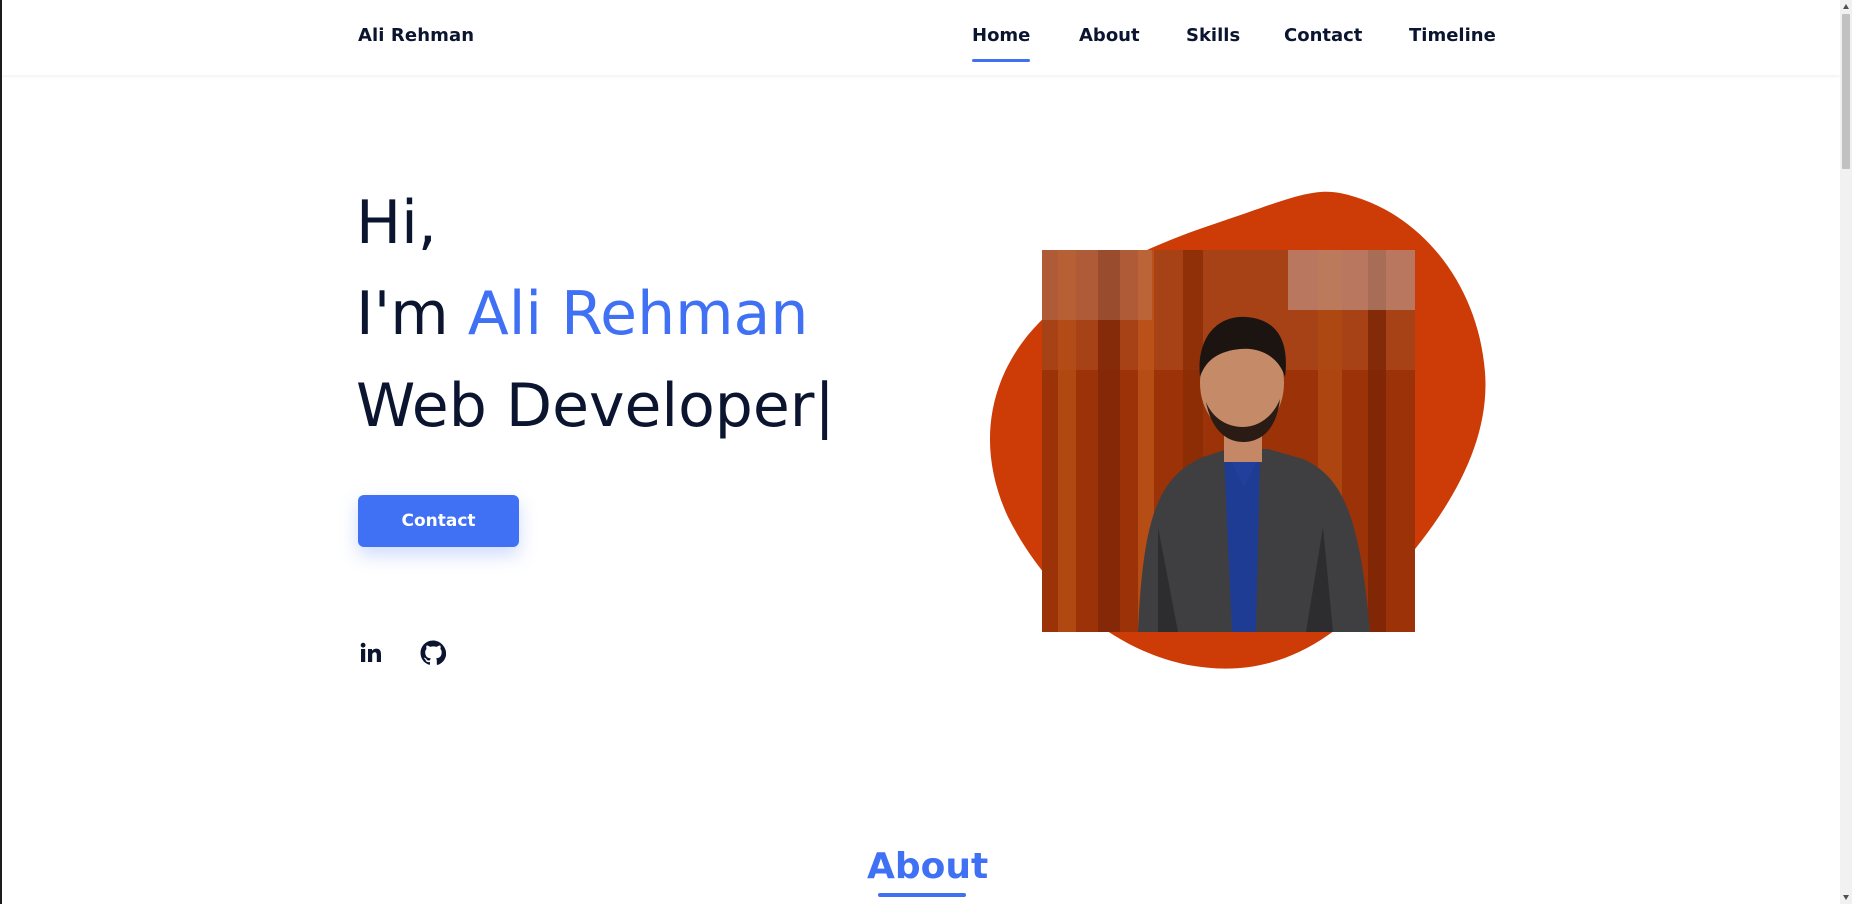 The width and height of the screenshot is (1852, 904). What do you see at coordinates (1452, 35) in the screenshot?
I see `nav-timeline-link: Timeline` at bounding box center [1452, 35].